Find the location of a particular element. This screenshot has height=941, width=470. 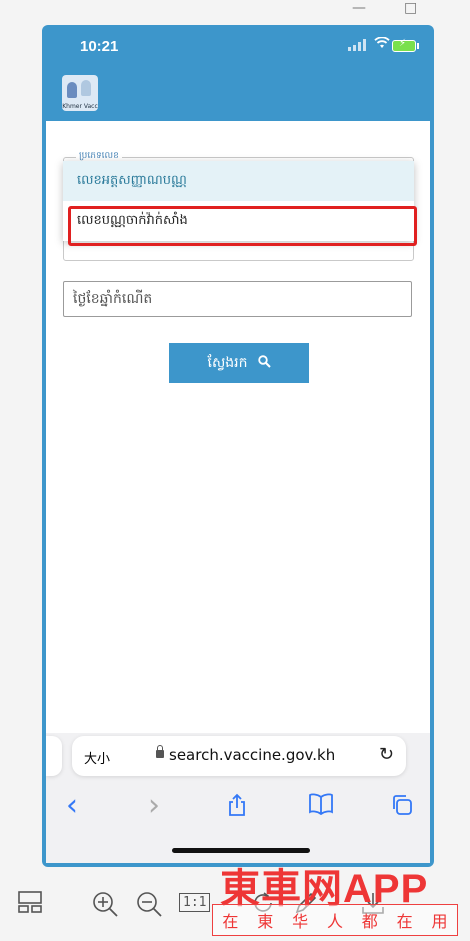

actual-size-button: 1:1 is located at coordinates (195, 902).